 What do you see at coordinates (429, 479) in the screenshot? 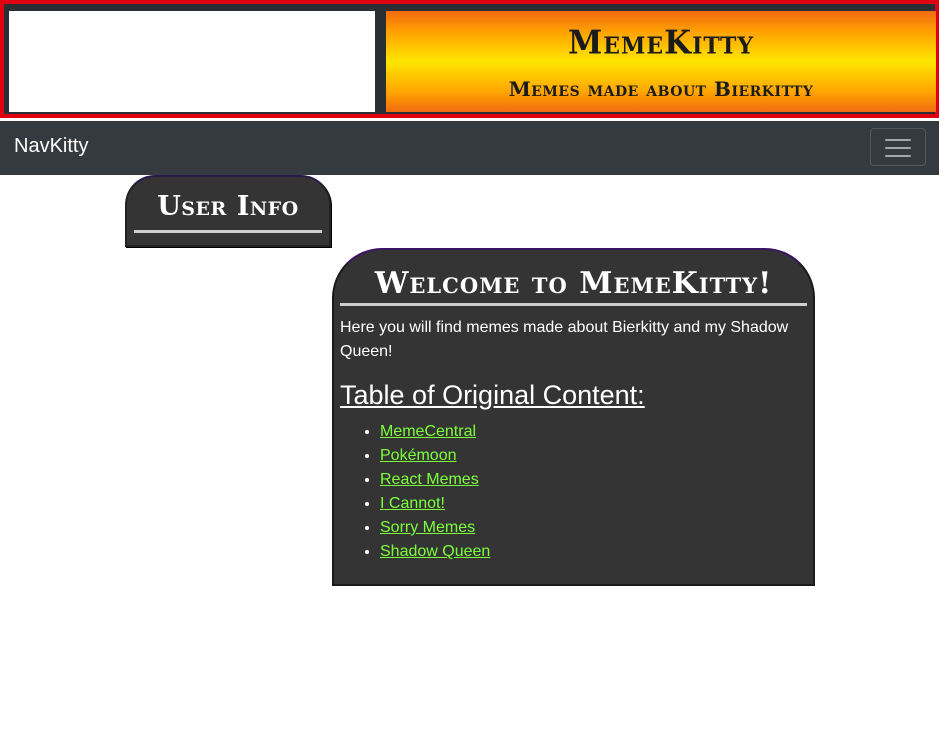
I see `link-react-memes: React Memes` at bounding box center [429, 479].